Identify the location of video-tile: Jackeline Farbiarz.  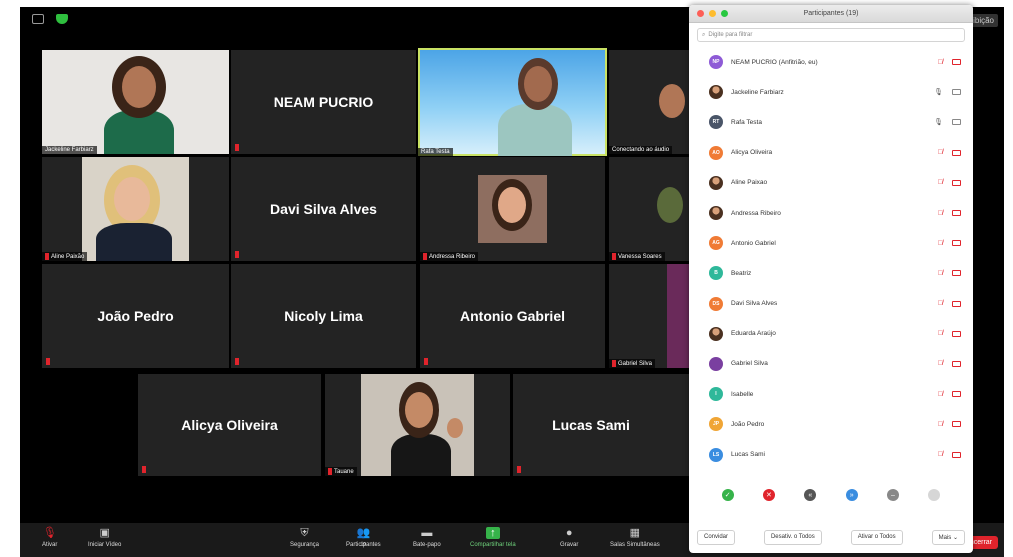
(135, 102).